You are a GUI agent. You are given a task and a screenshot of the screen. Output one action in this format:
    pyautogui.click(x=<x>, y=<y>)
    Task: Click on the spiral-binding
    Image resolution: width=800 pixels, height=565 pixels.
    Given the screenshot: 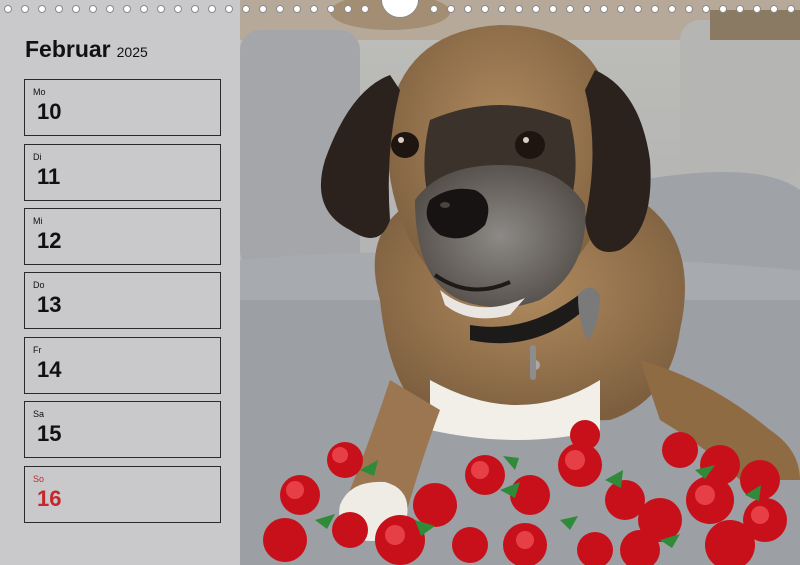 What is the action you would take?
    pyautogui.click(x=400, y=9)
    